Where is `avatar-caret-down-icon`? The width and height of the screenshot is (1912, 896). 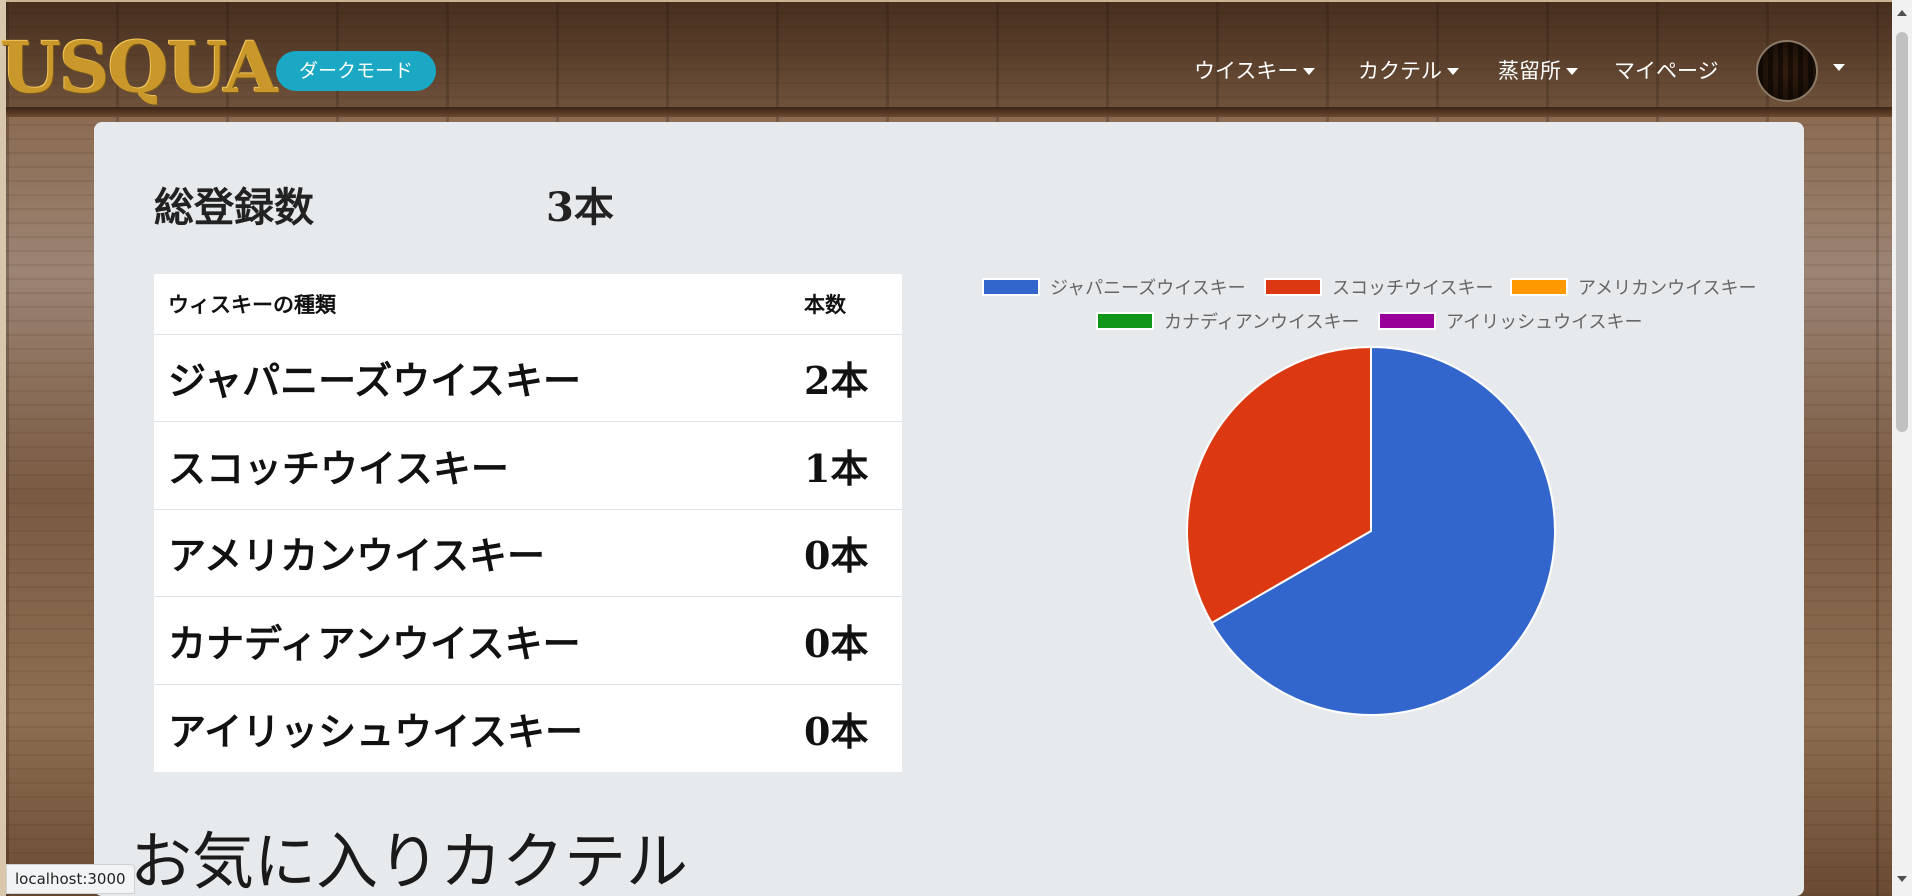 avatar-caret-down-icon is located at coordinates (1839, 67).